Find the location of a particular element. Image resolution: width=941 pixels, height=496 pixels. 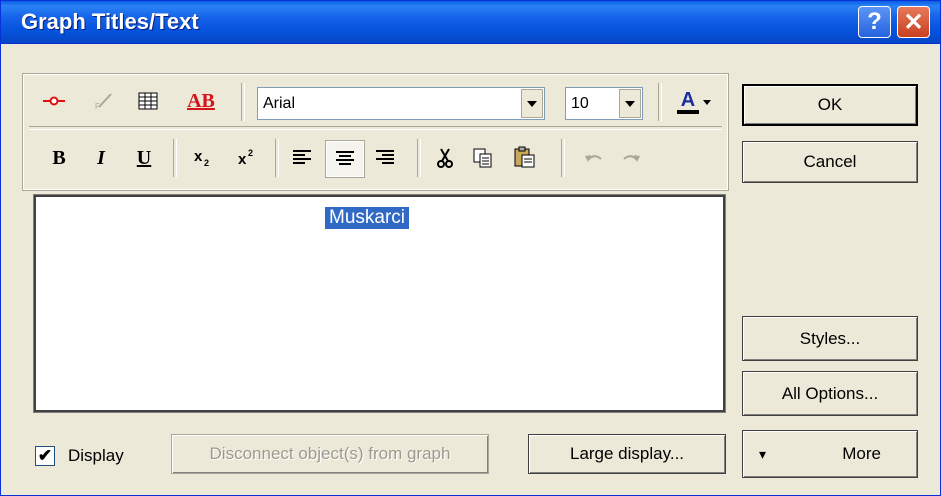

align-right-icon is located at coordinates (385, 157).